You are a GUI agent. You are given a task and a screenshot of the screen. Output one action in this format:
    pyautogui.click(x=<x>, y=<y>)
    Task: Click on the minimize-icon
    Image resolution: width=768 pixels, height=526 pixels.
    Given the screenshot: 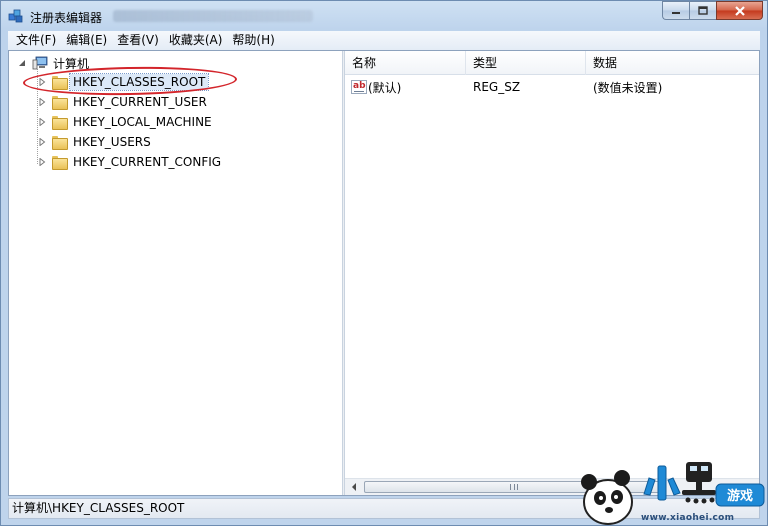 What is the action you would take?
    pyautogui.click(x=676, y=12)
    